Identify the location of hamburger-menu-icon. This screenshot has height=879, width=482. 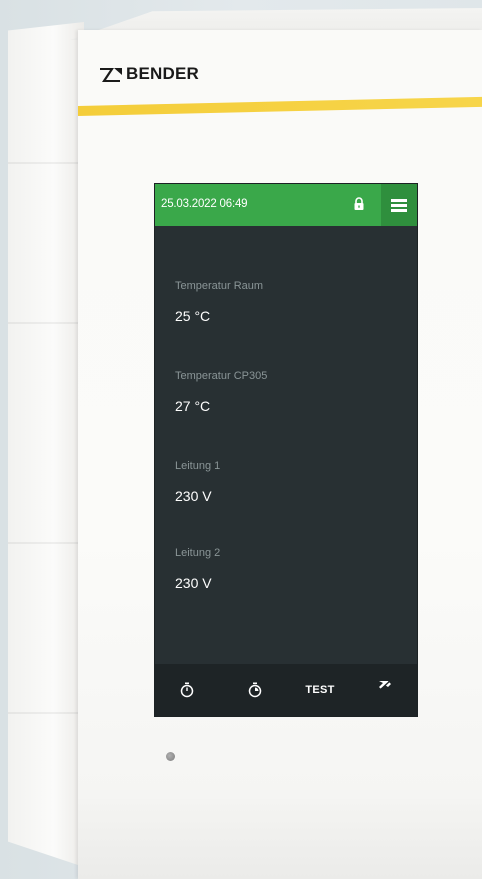
(399, 205).